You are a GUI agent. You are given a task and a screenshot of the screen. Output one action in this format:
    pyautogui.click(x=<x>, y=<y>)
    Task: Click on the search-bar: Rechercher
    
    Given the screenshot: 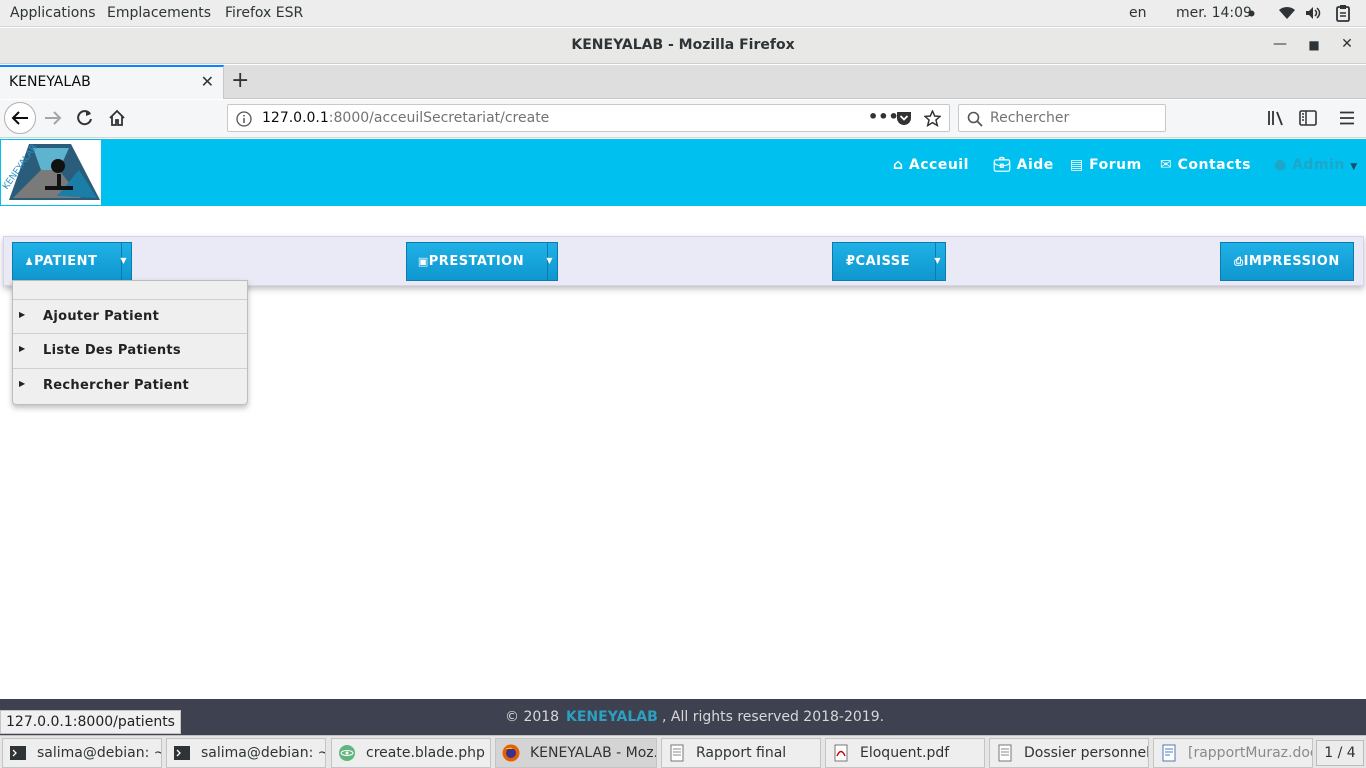 What is the action you would take?
    pyautogui.click(x=1062, y=118)
    